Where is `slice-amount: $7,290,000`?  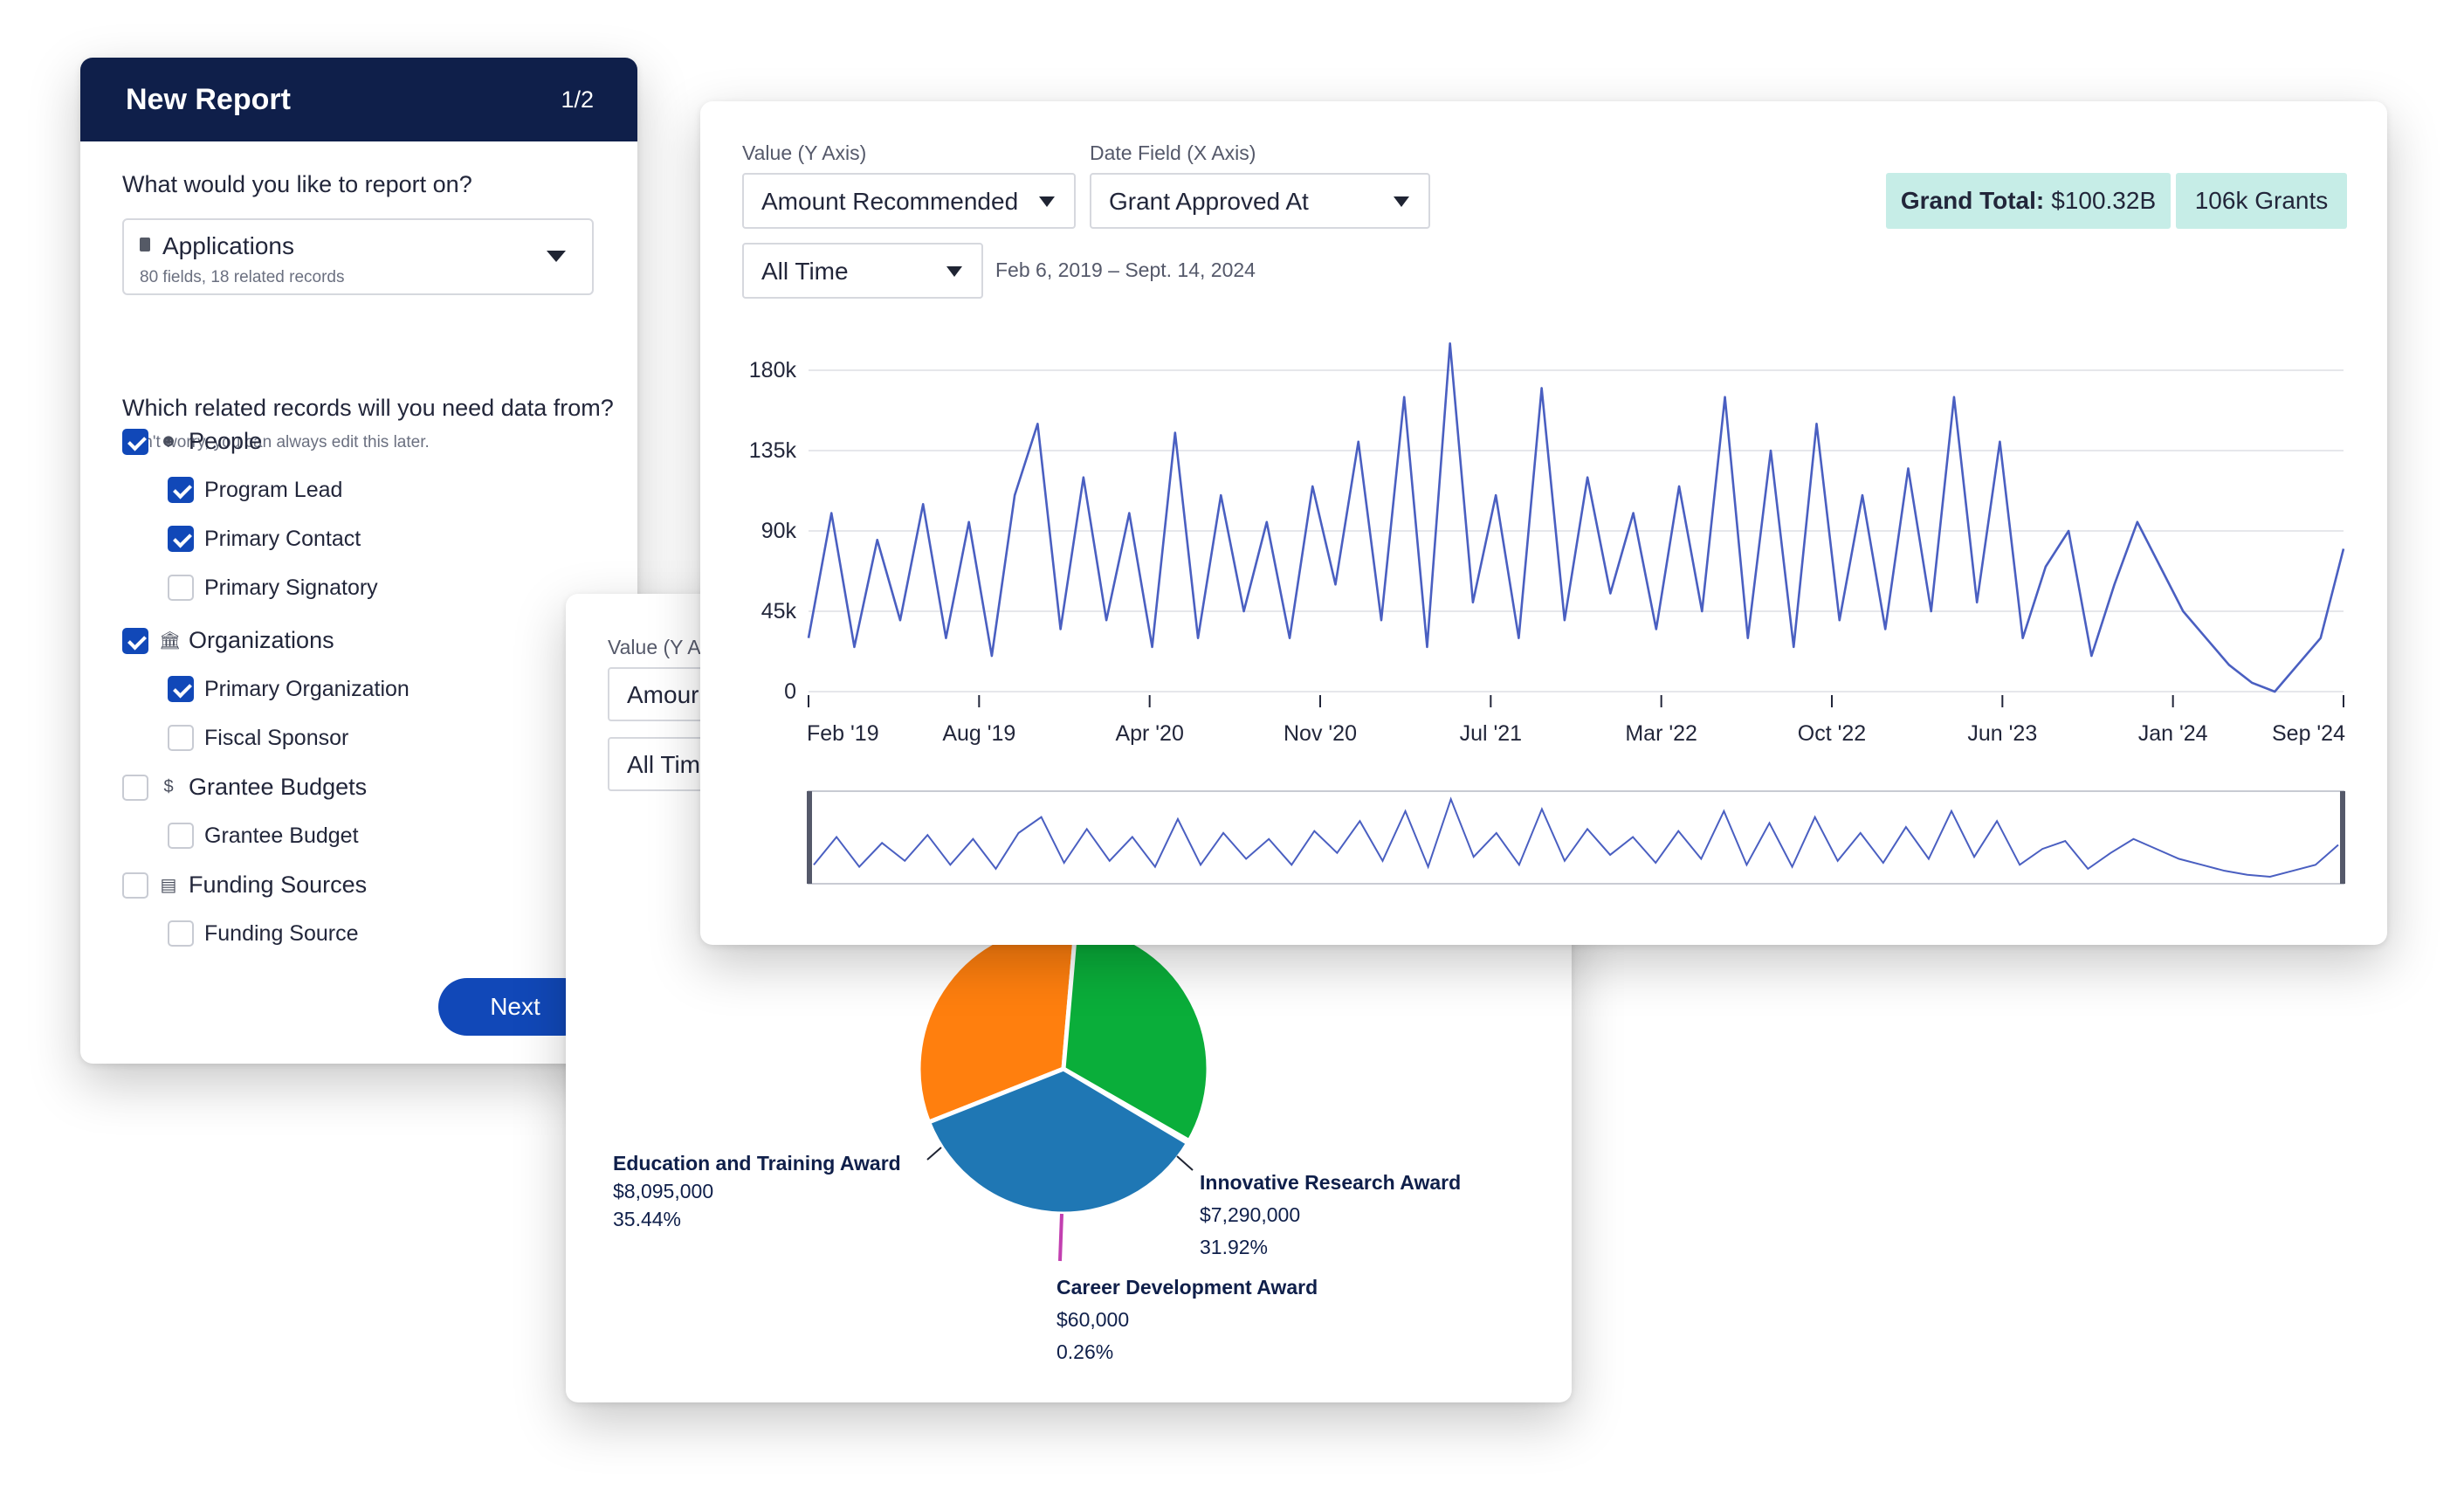
slice-amount: $7,290,000 is located at coordinates (1250, 1214).